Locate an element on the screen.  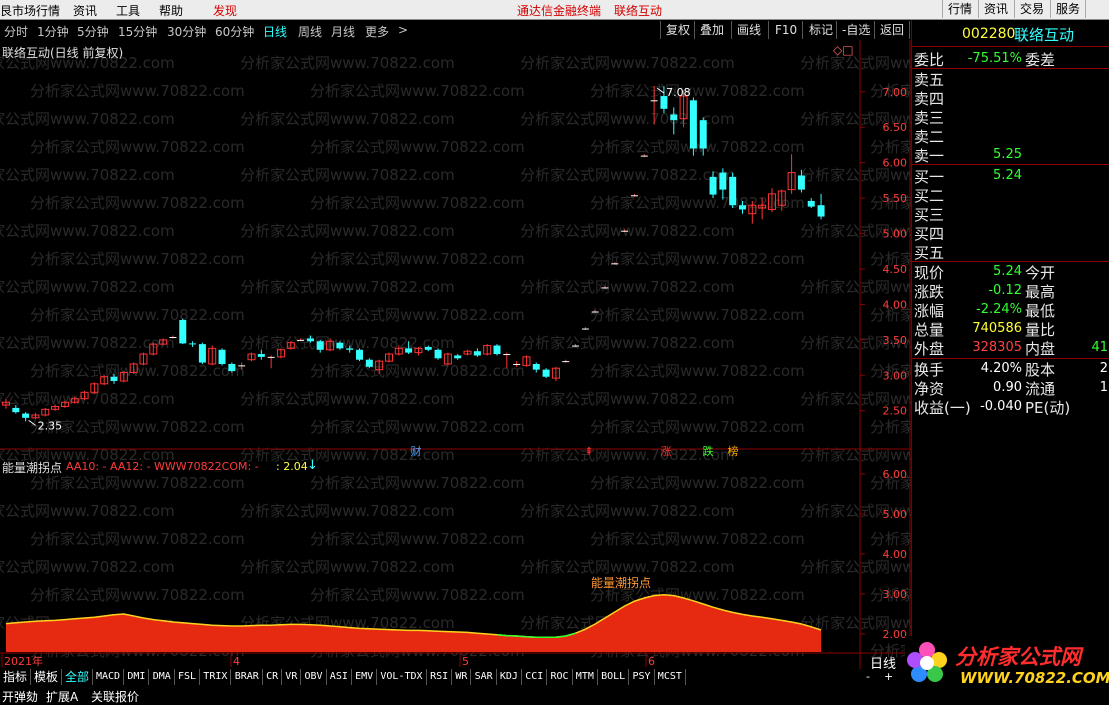
quote-label2-7: PE(动) is located at coordinates (1048, 408).